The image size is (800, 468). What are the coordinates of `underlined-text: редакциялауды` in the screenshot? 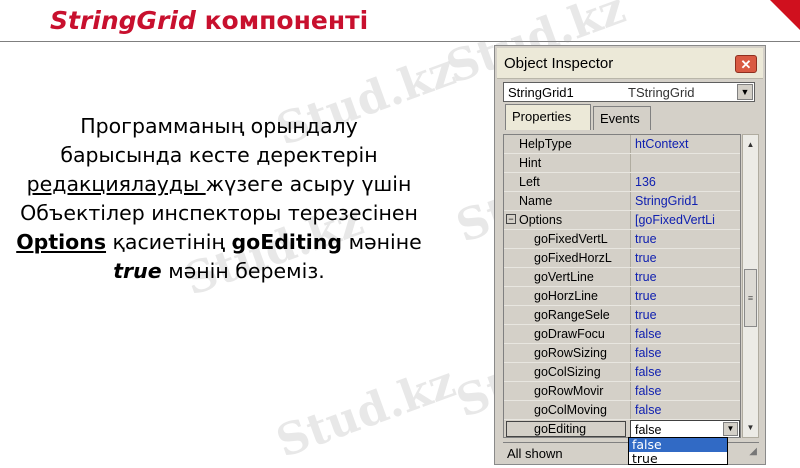 It's located at (116, 184).